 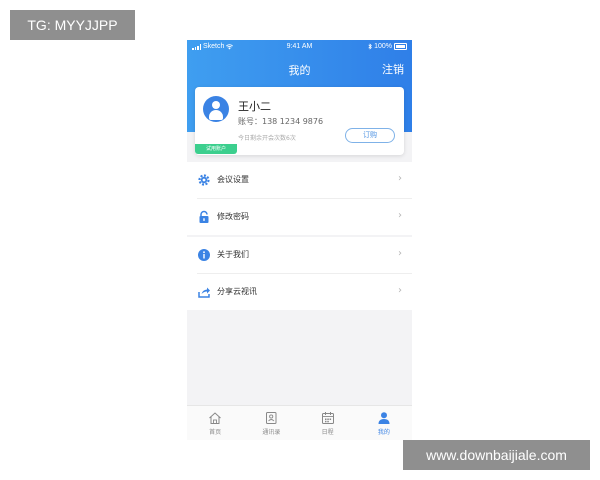 What do you see at coordinates (370, 46) in the screenshot?
I see `bluetooth-icon` at bounding box center [370, 46].